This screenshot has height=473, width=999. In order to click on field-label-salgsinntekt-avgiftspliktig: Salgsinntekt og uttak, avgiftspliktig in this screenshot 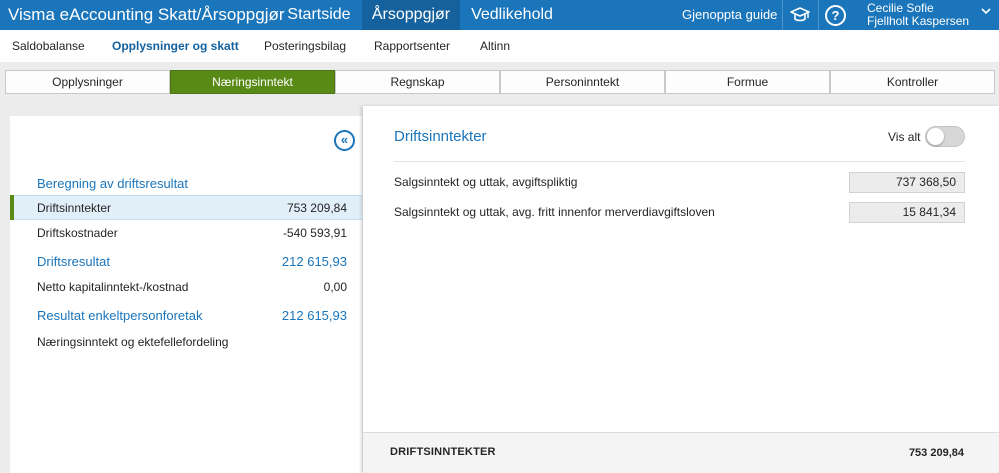, I will do `click(486, 182)`.